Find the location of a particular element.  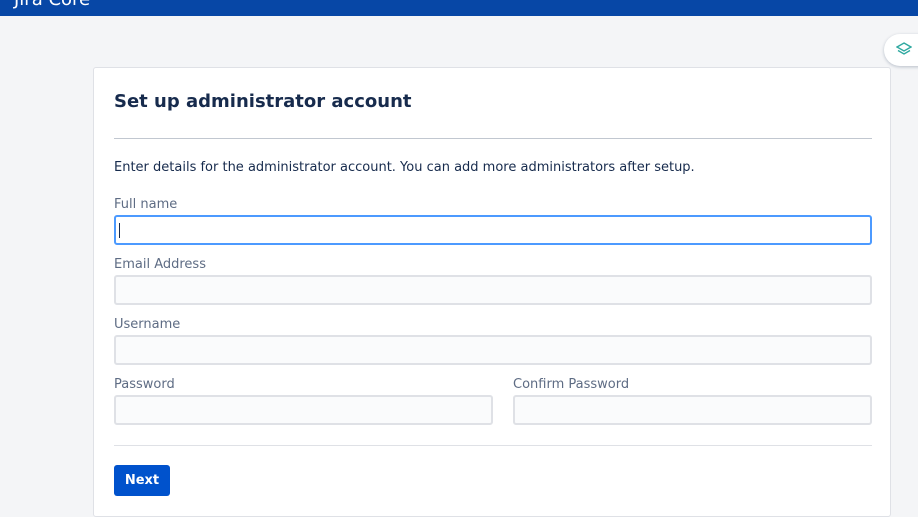

email-label: Email Address is located at coordinates (160, 264).